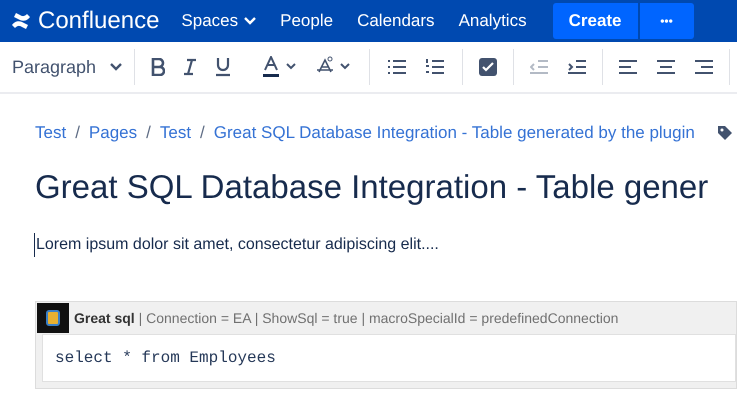  What do you see at coordinates (190, 67) in the screenshot?
I see `italic-icon` at bounding box center [190, 67].